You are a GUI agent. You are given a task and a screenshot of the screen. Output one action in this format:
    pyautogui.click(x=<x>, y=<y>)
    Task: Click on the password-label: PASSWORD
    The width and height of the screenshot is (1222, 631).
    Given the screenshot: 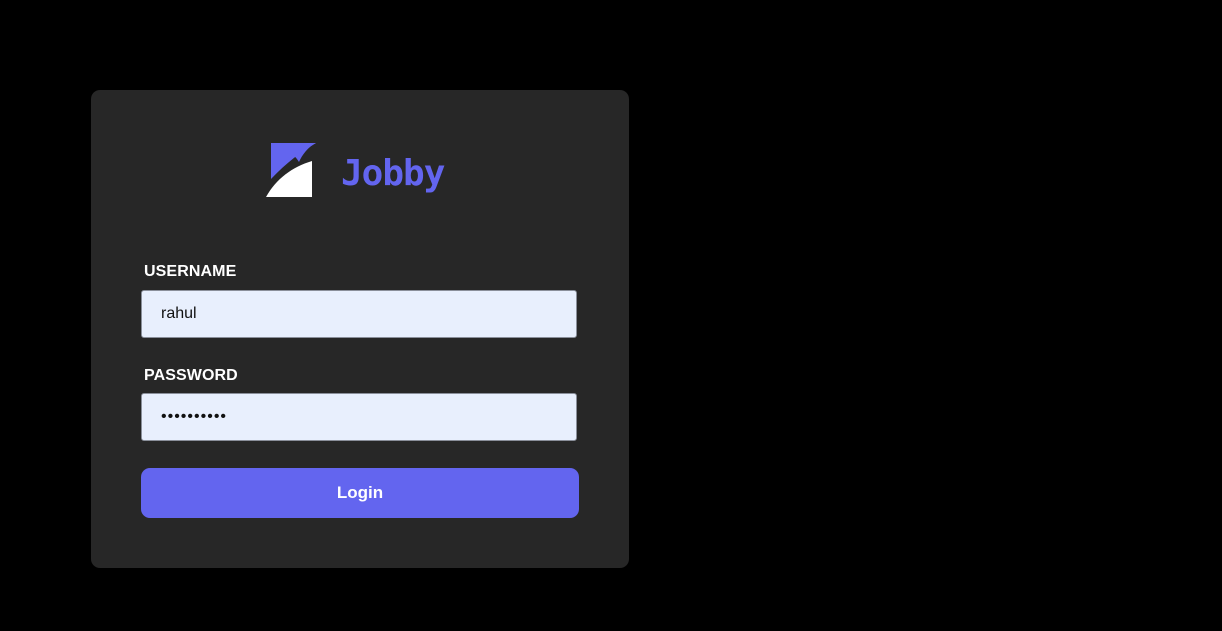 What is the action you would take?
    pyautogui.click(x=191, y=375)
    